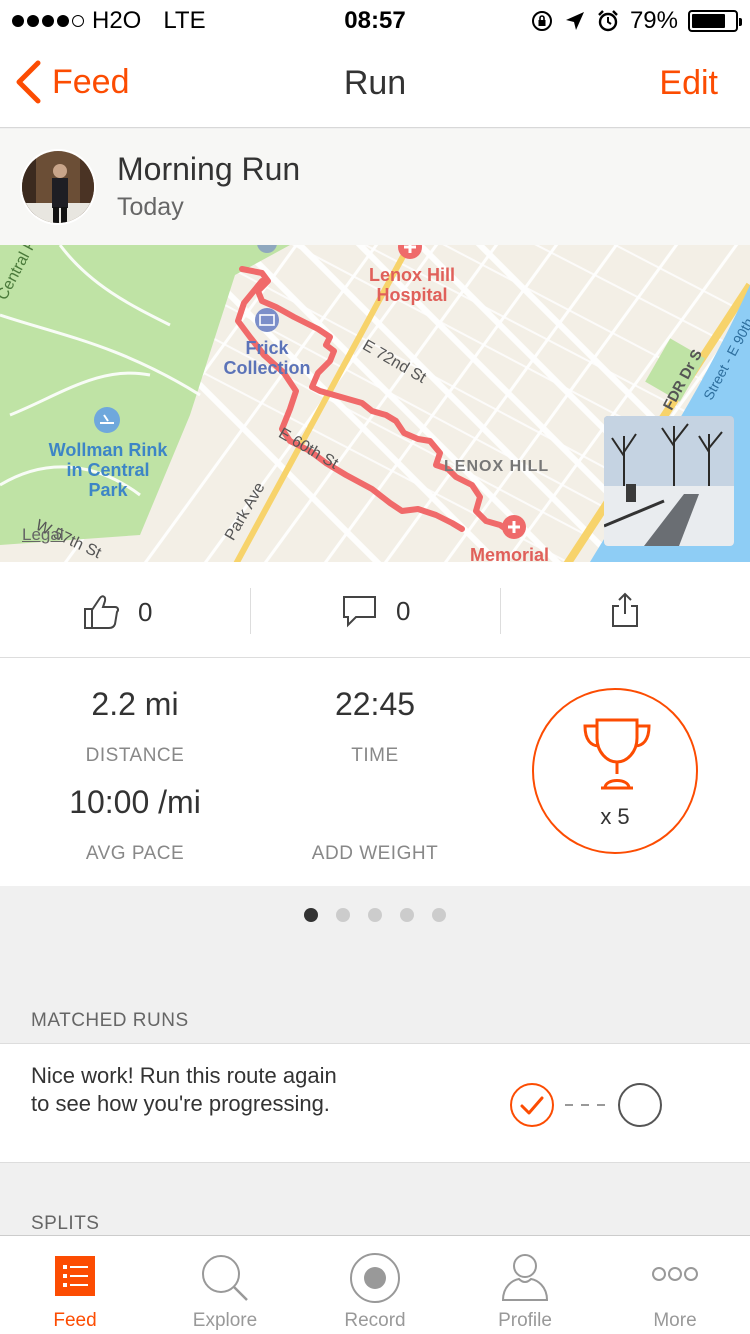 This screenshot has height=1334, width=750. I want to click on distance-stat: 2.2 mi DISTANCE, so click(135, 726).